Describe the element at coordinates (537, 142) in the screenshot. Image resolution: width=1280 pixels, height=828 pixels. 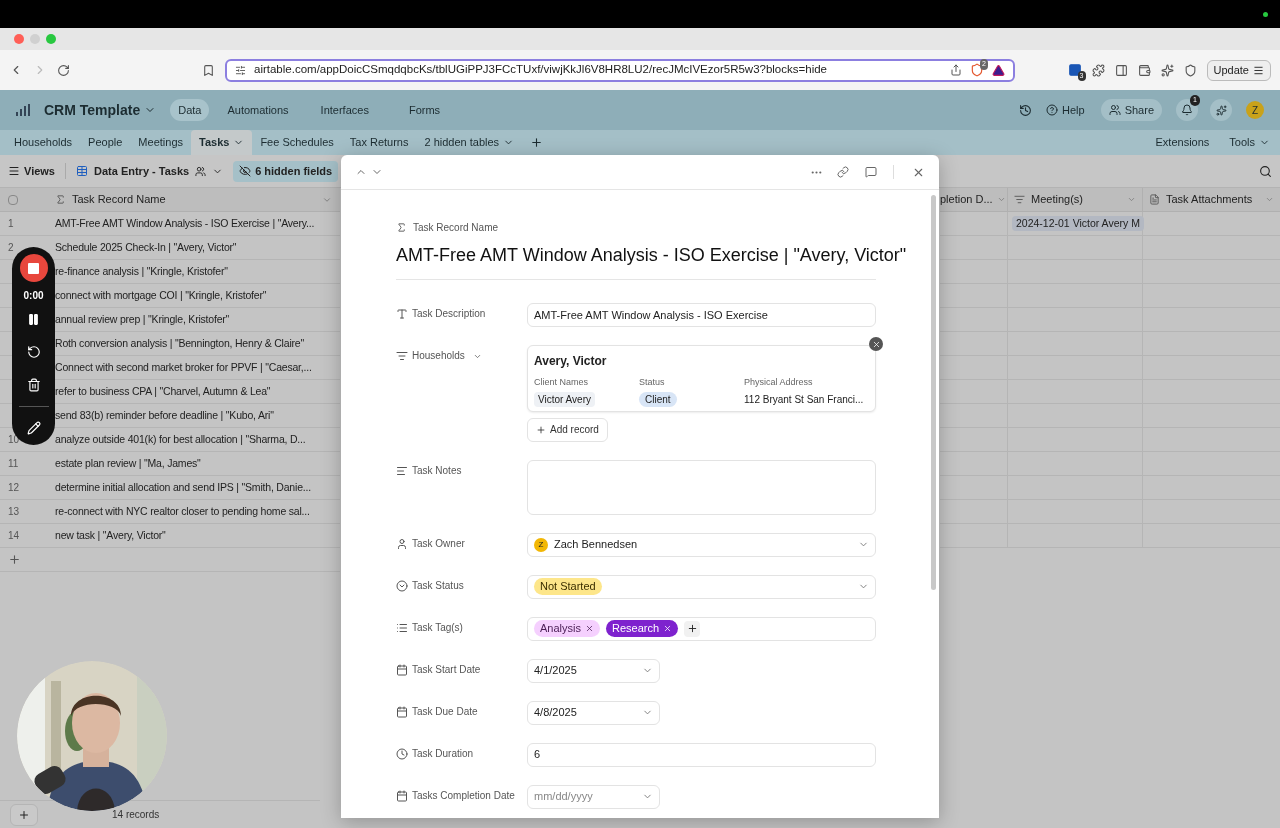
I see `add-table-icon` at that location.